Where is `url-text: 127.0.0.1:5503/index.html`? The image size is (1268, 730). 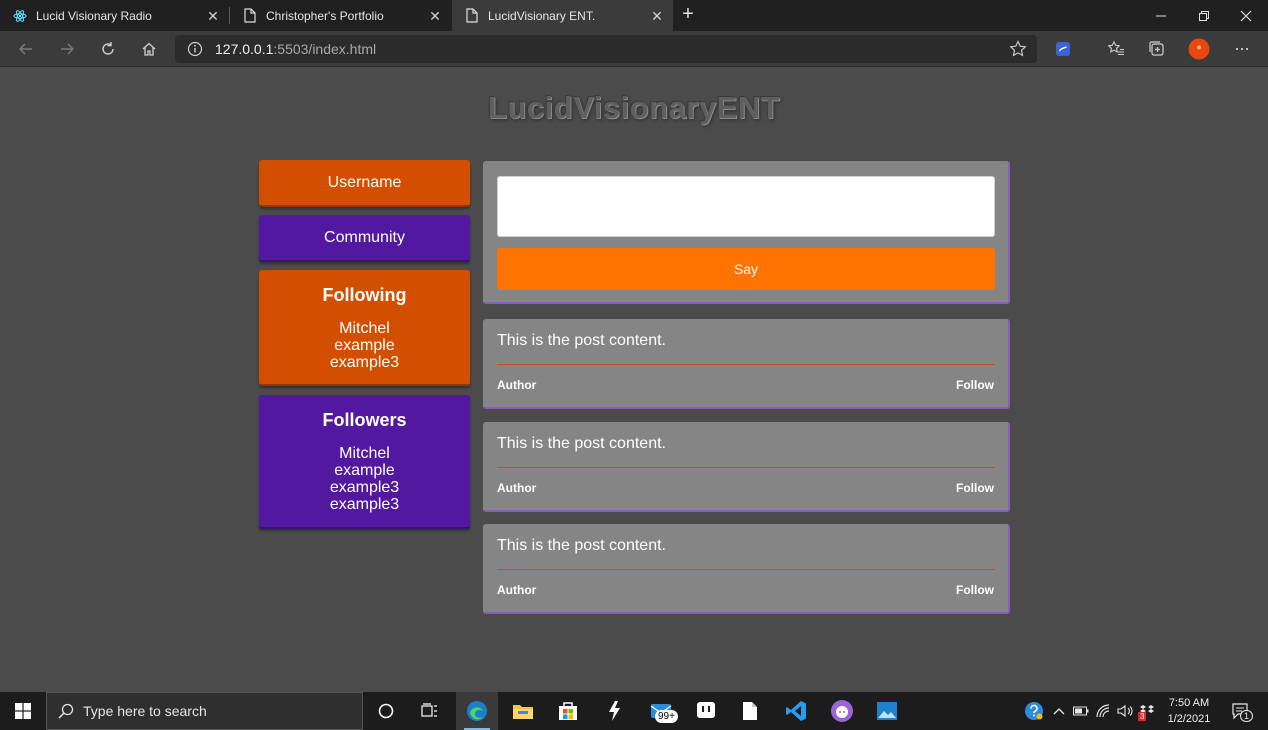
url-text: 127.0.0.1:5503/index.html is located at coordinates (295, 49).